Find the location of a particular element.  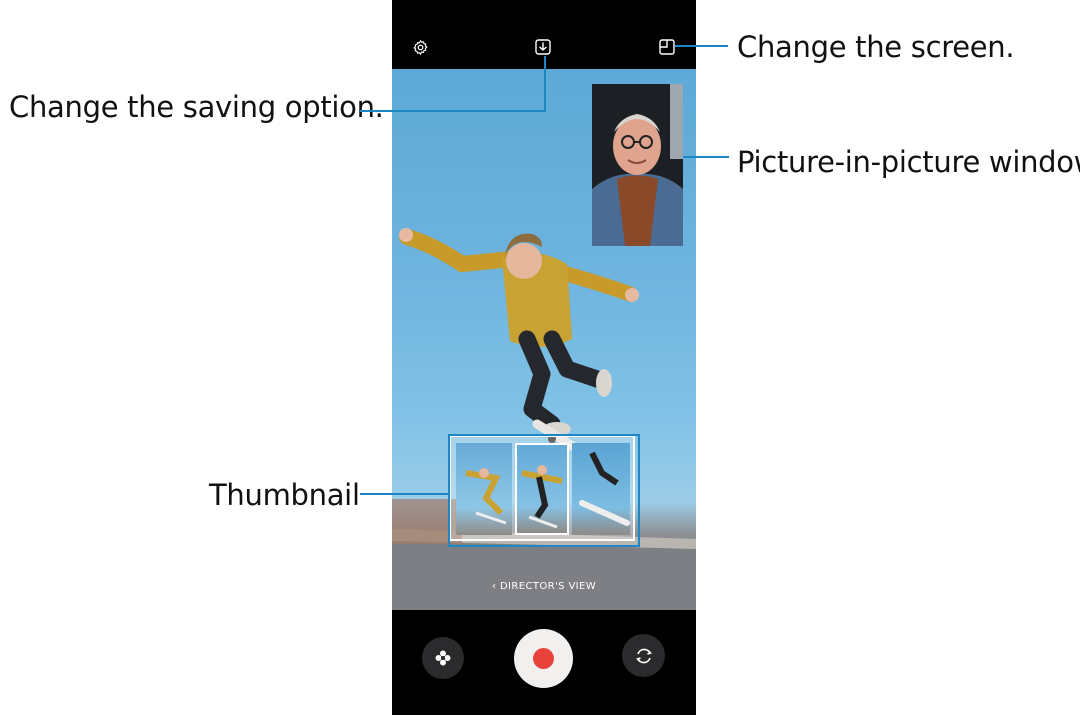

layout-icon is located at coordinates (667, 47).